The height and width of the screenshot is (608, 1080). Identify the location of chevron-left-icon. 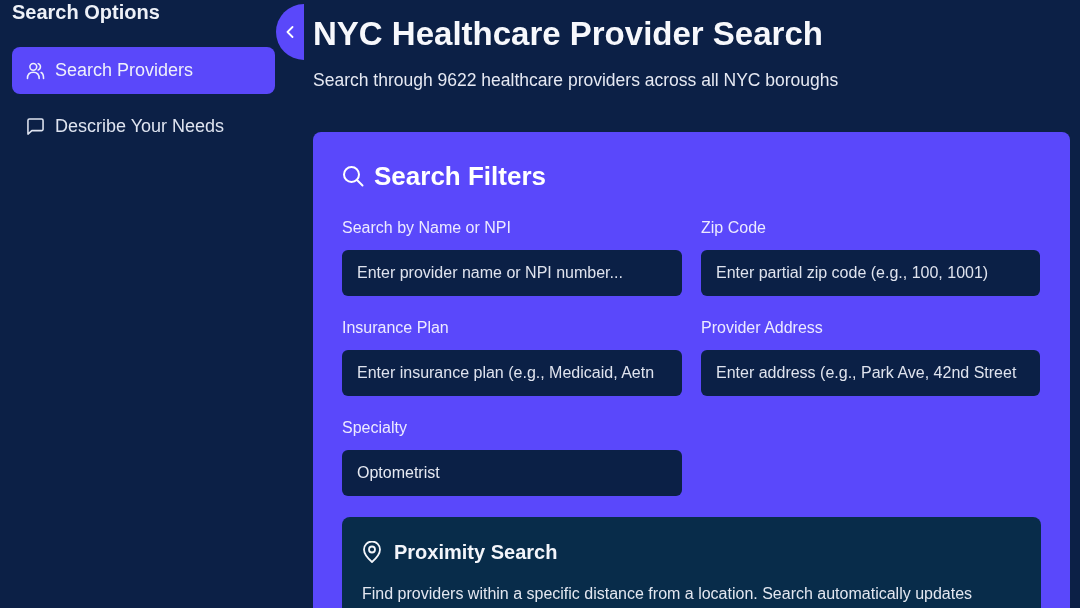
(290, 32).